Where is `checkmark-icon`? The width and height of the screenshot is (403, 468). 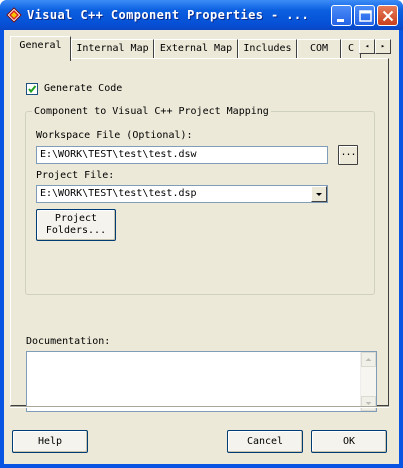 checkmark-icon is located at coordinates (32, 89).